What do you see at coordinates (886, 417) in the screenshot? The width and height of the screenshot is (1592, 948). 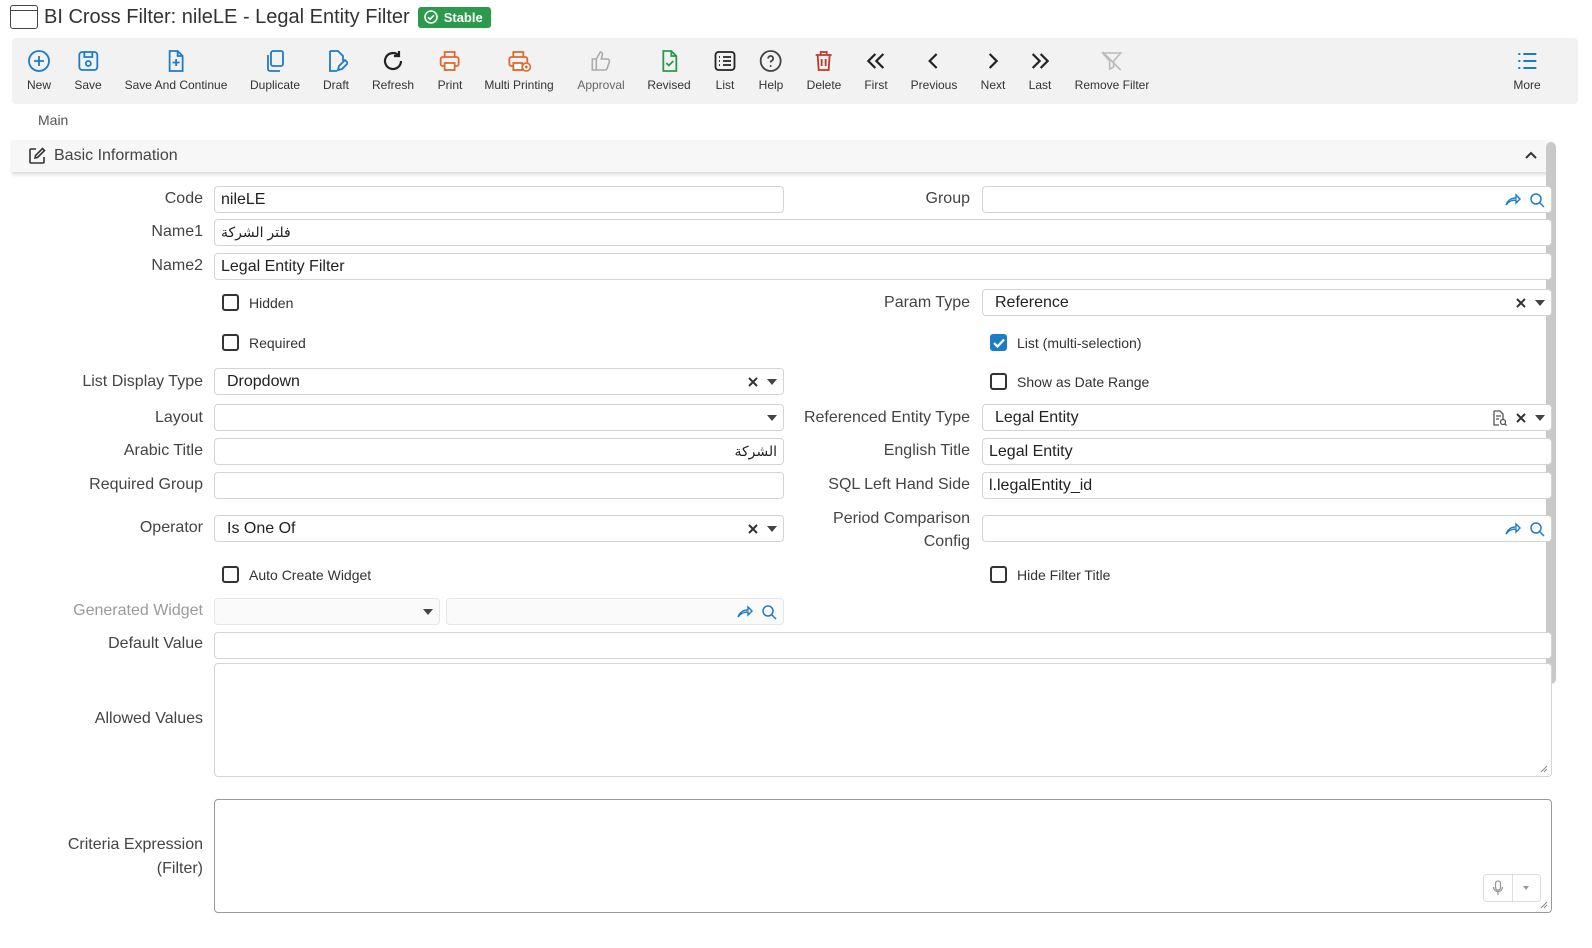 I see `referenced-entity-type-label: Referenced Entity Type` at bounding box center [886, 417].